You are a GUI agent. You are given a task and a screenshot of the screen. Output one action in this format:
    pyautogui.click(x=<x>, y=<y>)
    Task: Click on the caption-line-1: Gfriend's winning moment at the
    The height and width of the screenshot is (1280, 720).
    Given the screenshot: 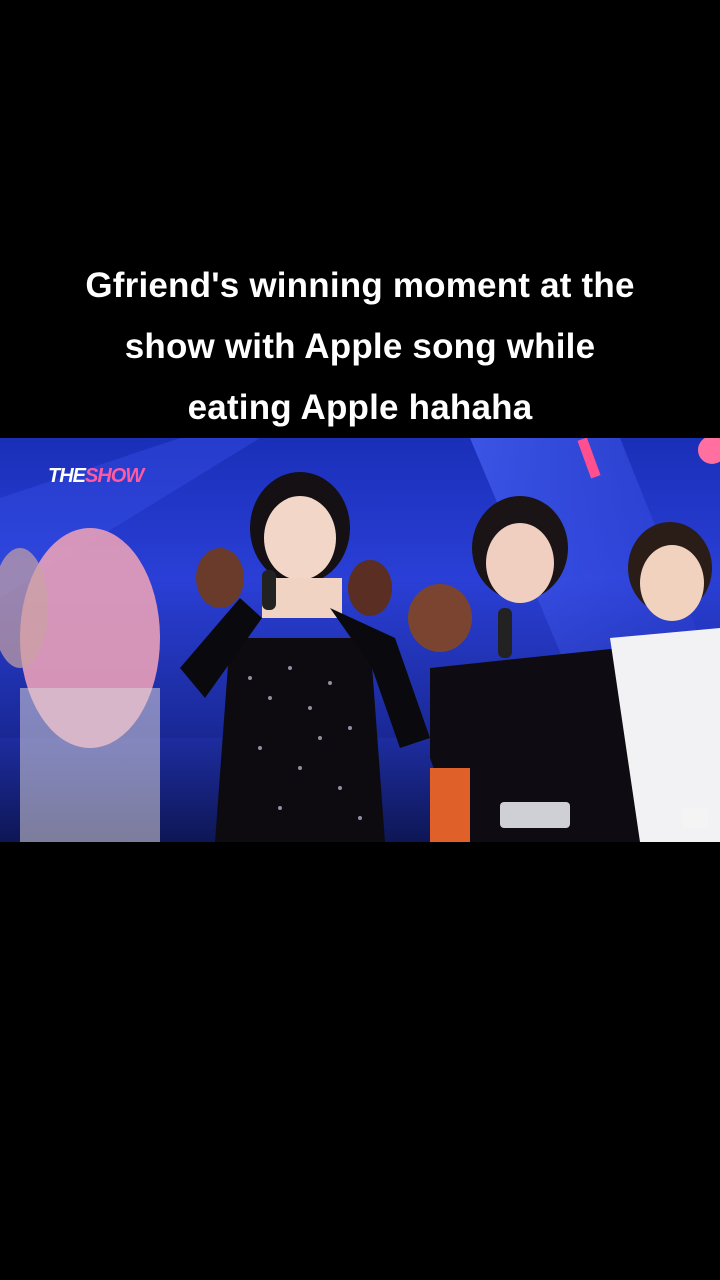 What is the action you would take?
    pyautogui.click(x=360, y=285)
    